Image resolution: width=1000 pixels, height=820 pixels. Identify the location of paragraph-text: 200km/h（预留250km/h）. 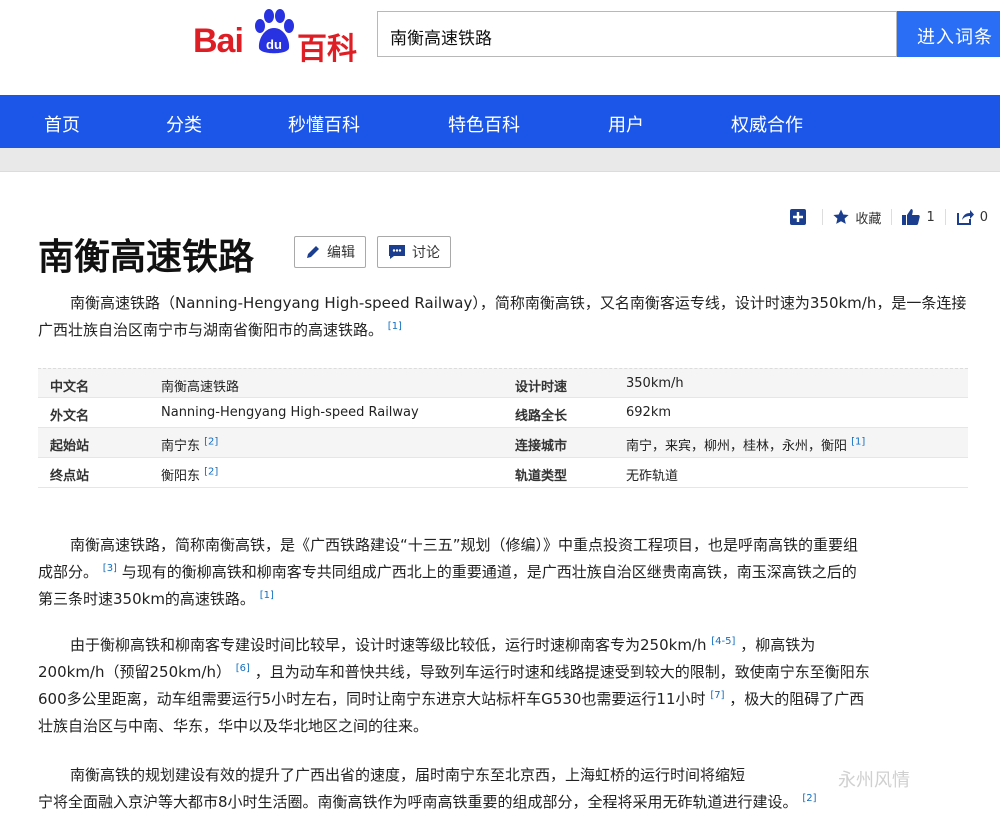
(134, 672).